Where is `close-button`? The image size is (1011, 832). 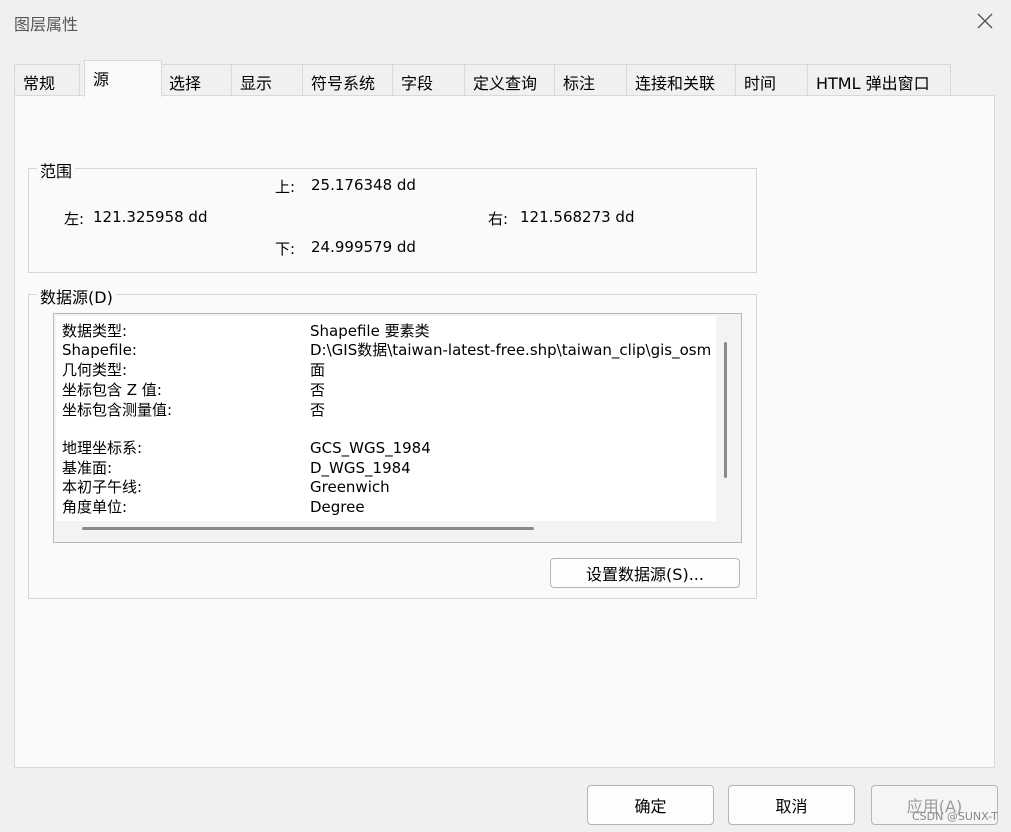 close-button is located at coordinates (985, 21).